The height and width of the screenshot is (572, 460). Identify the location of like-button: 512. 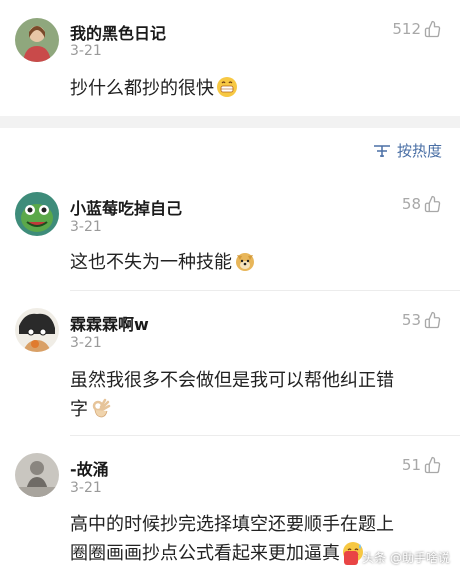
(417, 29).